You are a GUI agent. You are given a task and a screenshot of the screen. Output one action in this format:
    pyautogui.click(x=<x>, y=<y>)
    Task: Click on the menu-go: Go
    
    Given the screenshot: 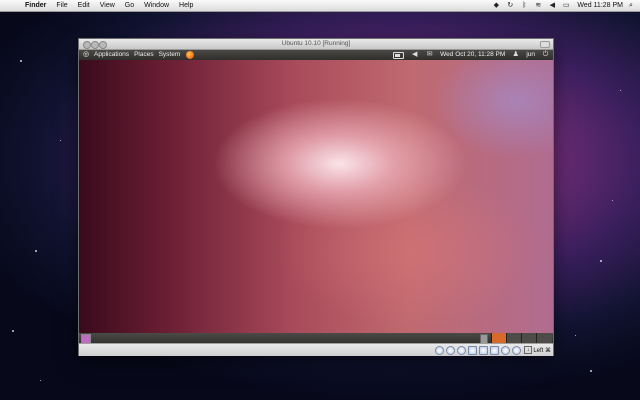 What is the action you would take?
    pyautogui.click(x=129, y=5)
    